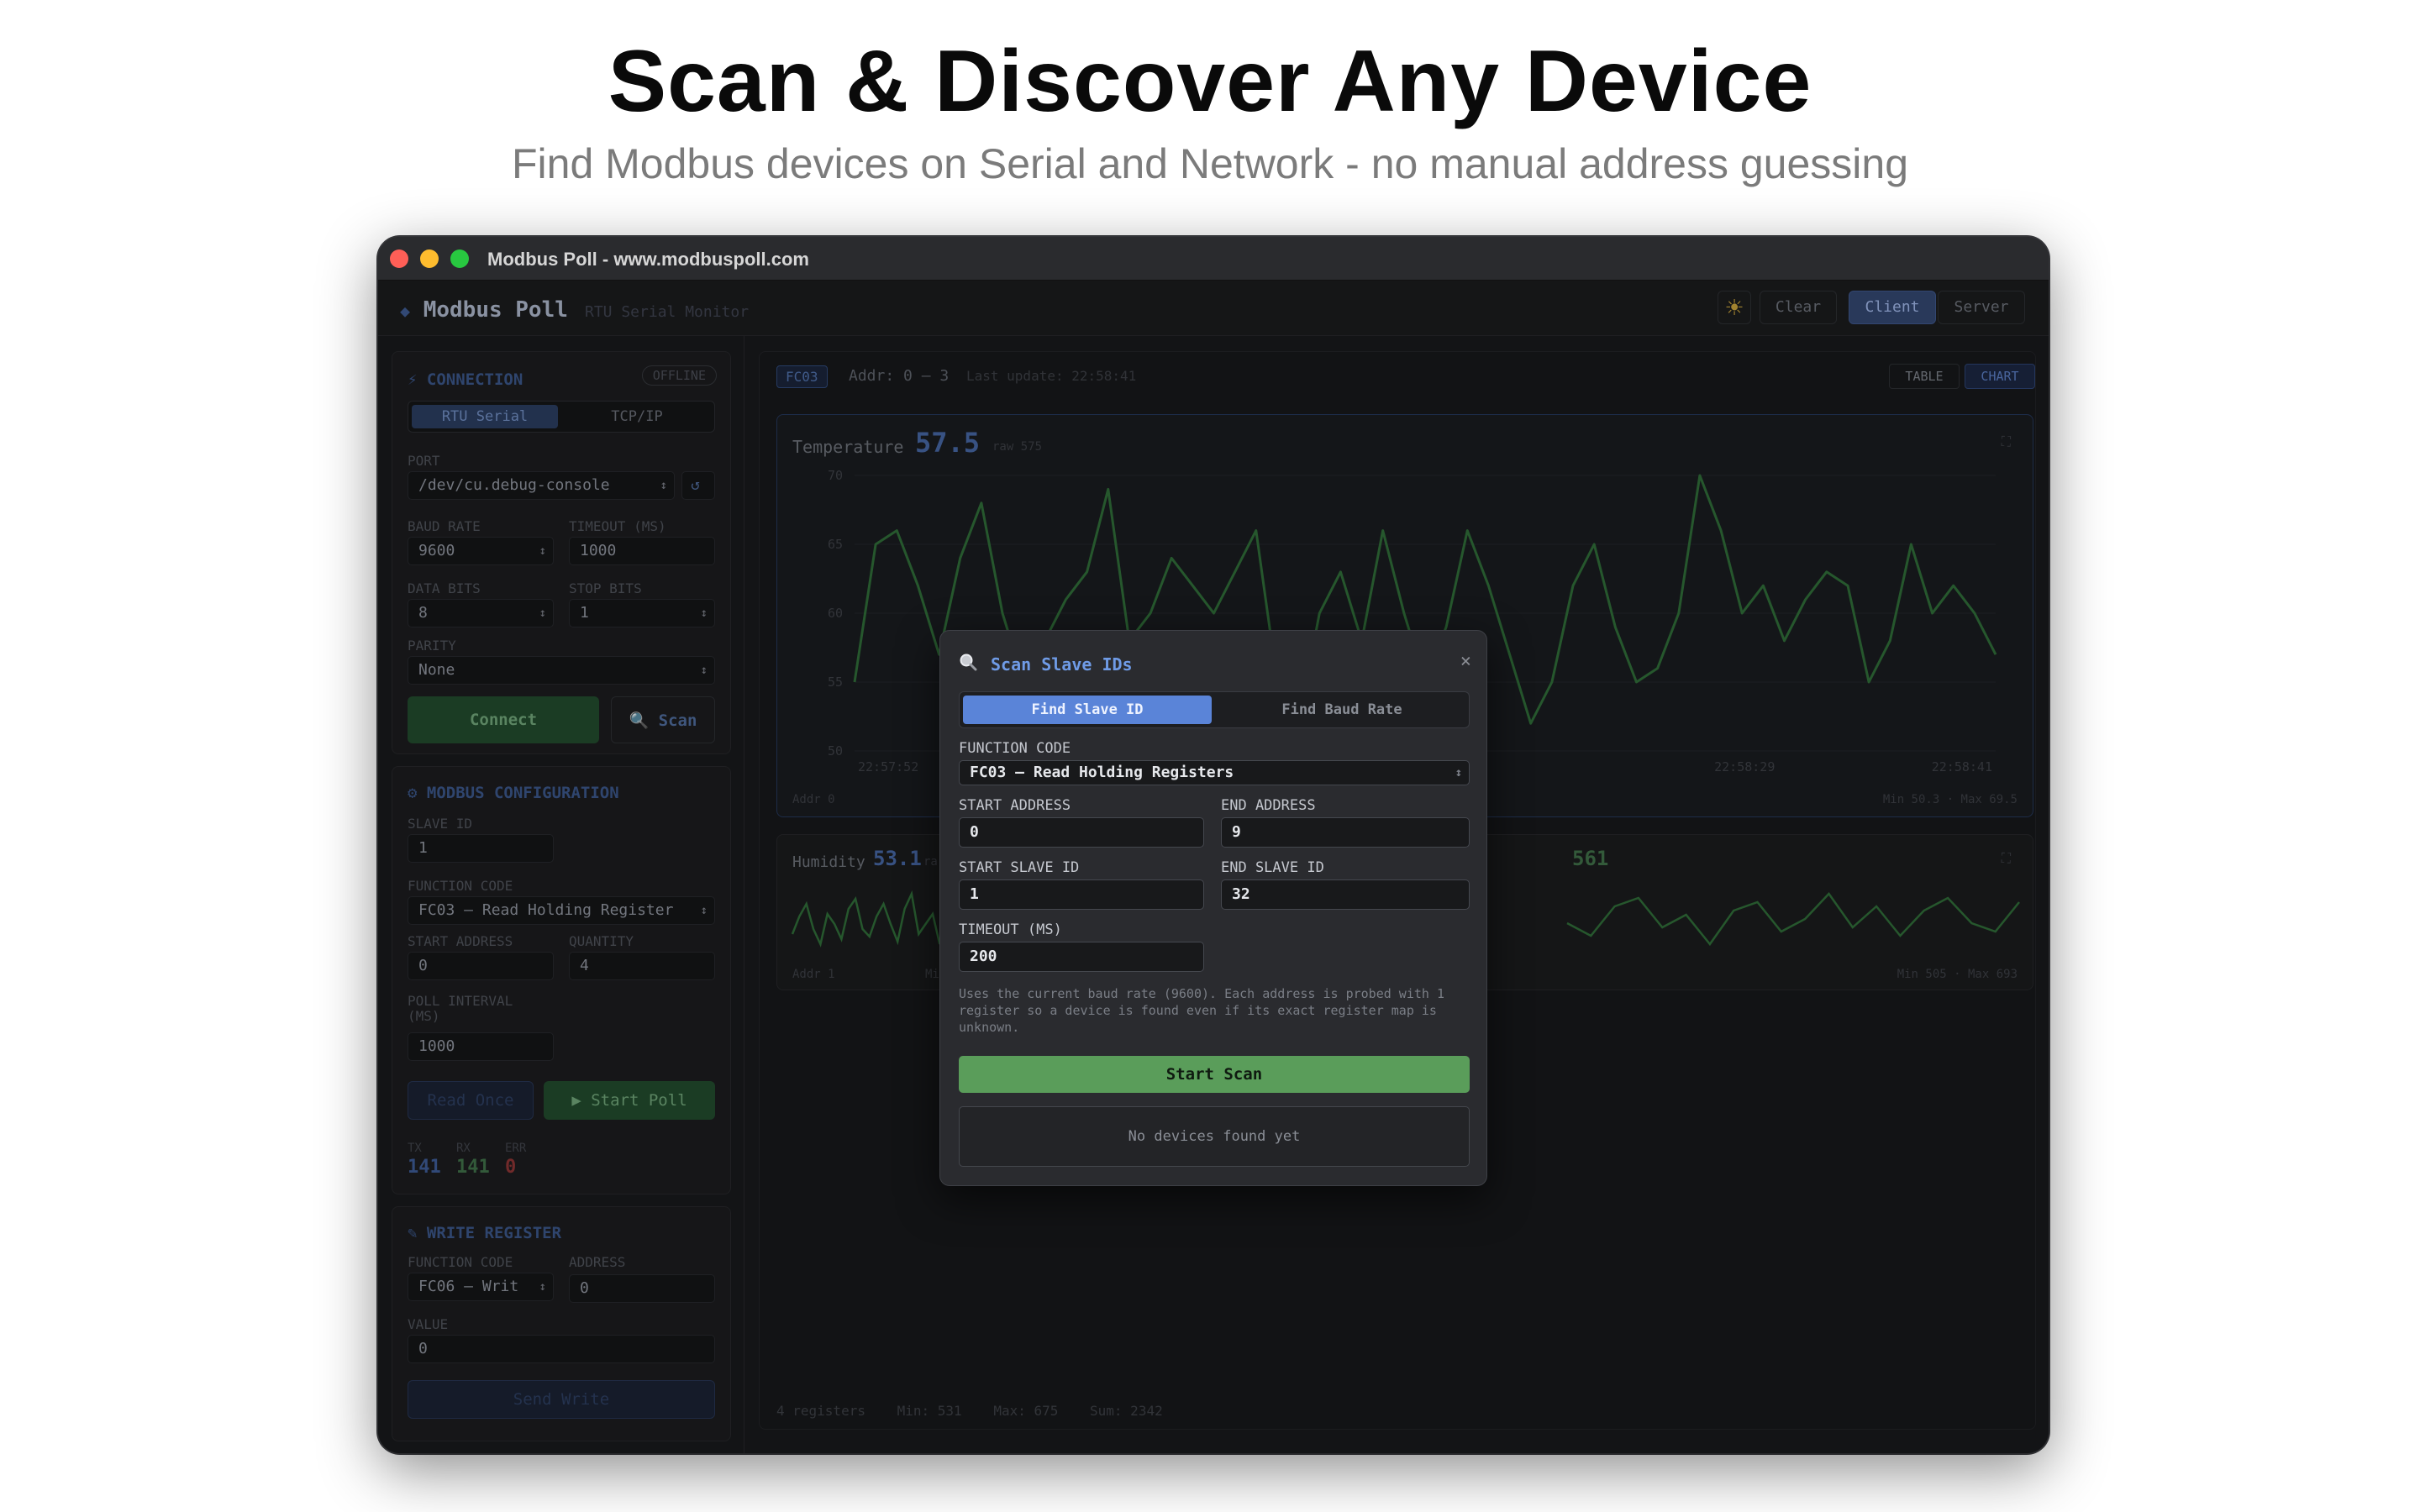  What do you see at coordinates (1015, 805) in the screenshot?
I see `scan-start-address-label: START ADDRESS` at bounding box center [1015, 805].